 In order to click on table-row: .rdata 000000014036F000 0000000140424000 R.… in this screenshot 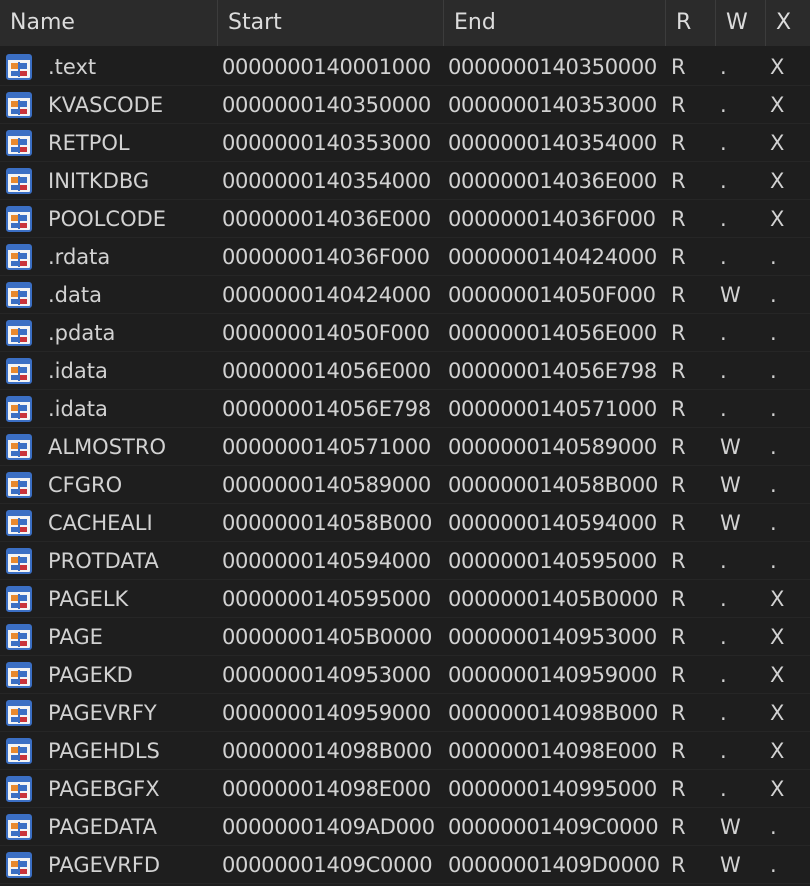, I will do `click(405, 257)`.